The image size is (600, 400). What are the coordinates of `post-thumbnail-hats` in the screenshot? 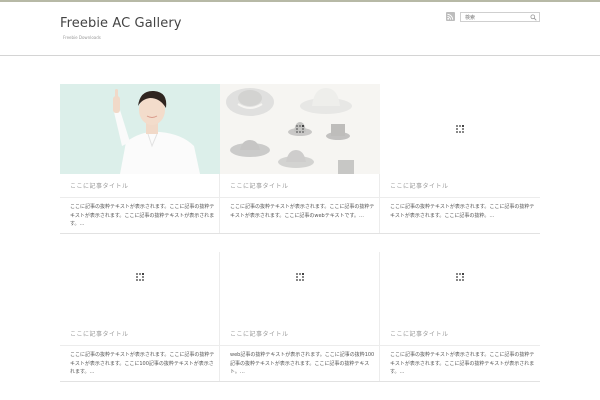 It's located at (300, 129).